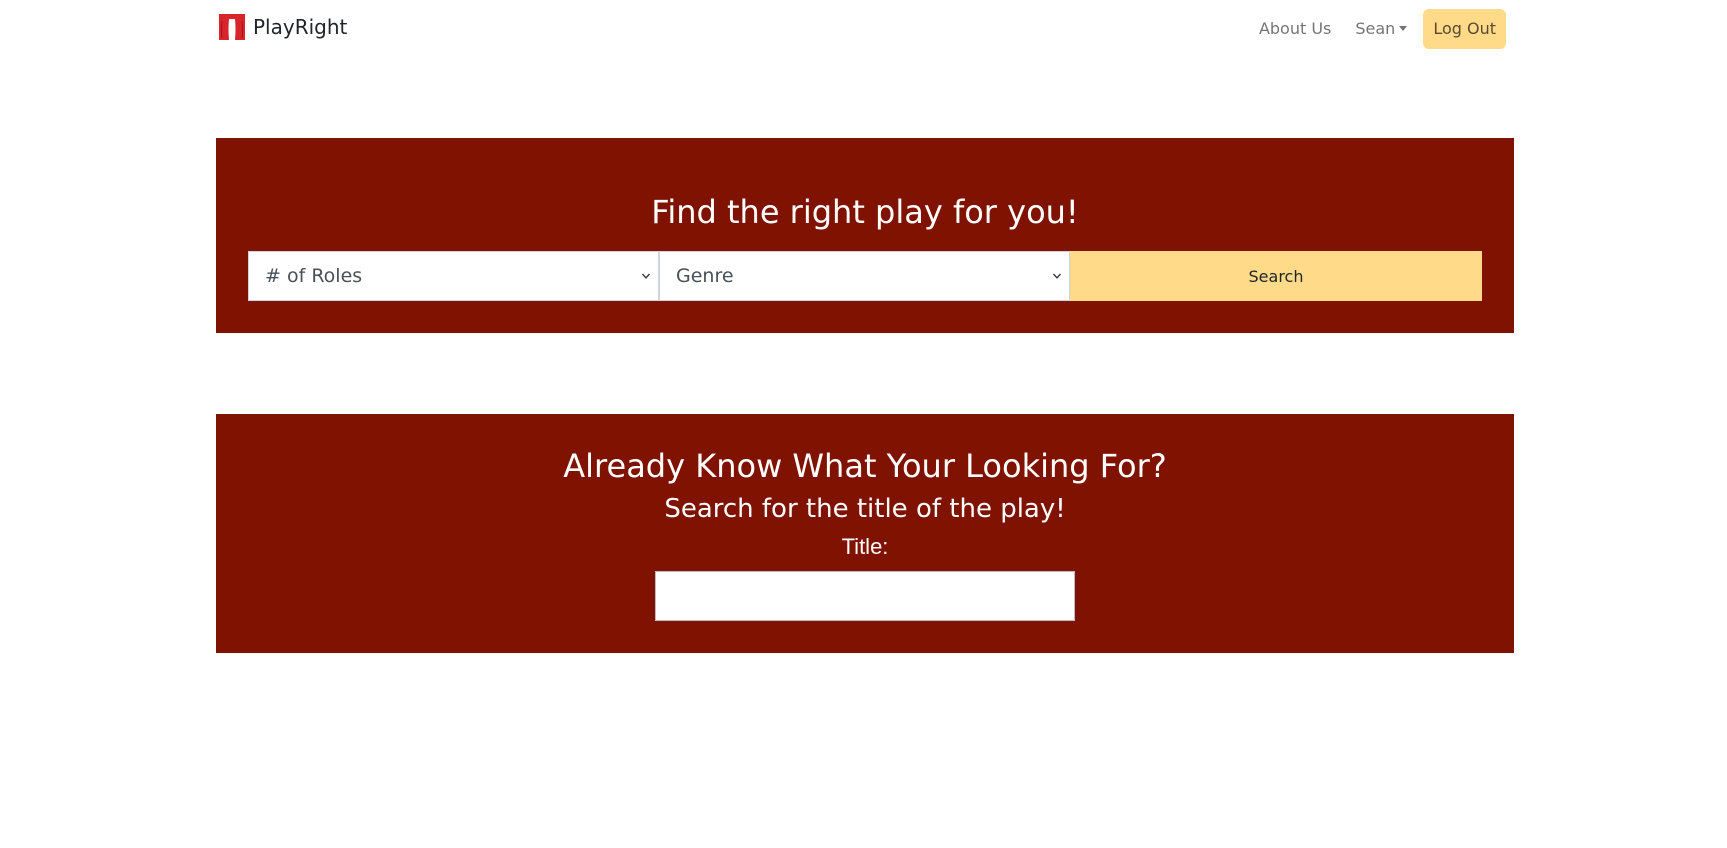 This screenshot has height=848, width=1727. What do you see at coordinates (865, 509) in the screenshot?
I see `title-search-subheading: Search for the title of the play!` at bounding box center [865, 509].